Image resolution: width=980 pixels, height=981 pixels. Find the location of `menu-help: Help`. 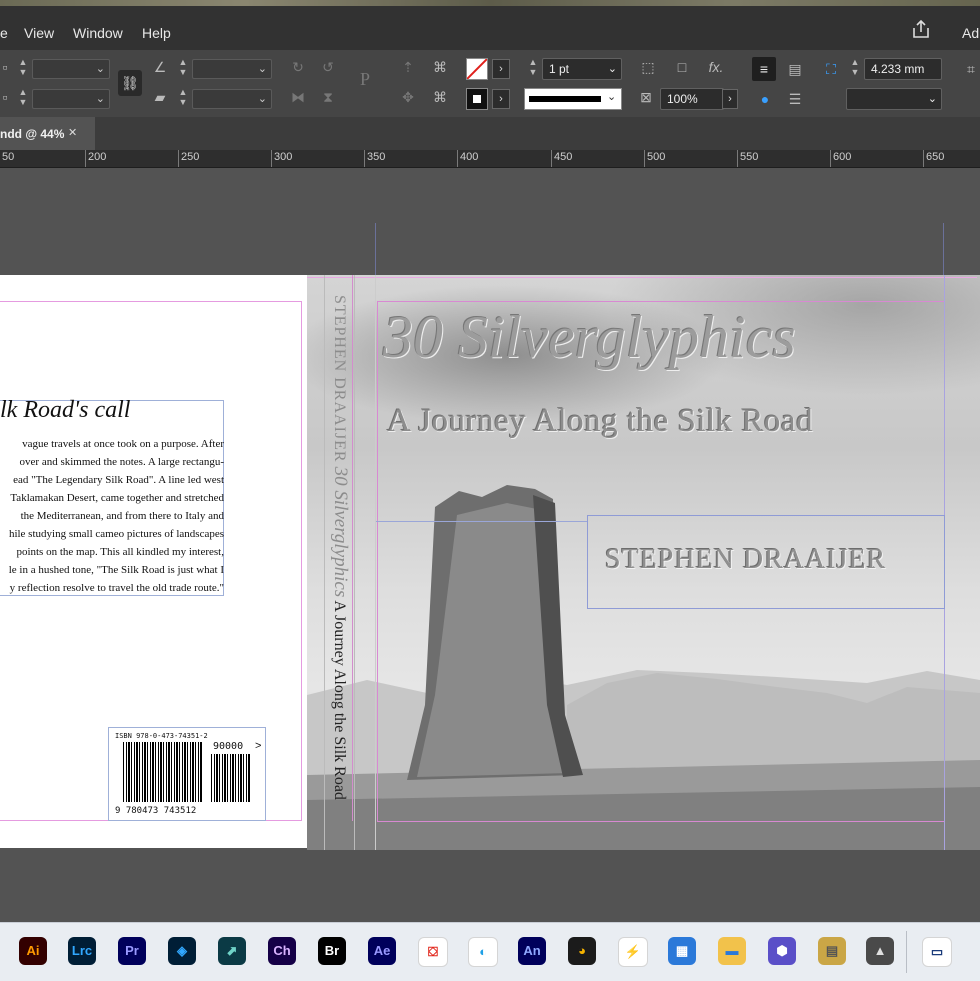

menu-help: Help is located at coordinates (156, 33).